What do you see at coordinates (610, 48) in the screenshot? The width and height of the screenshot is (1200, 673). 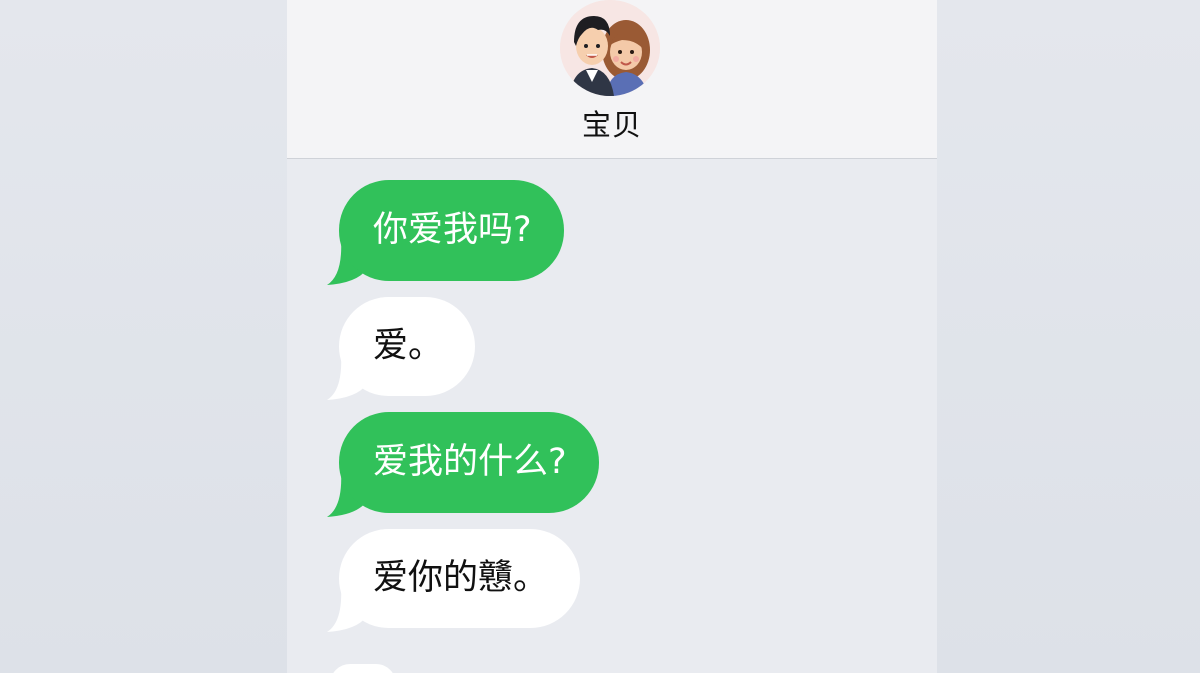 I see `couple-avatar-icon` at bounding box center [610, 48].